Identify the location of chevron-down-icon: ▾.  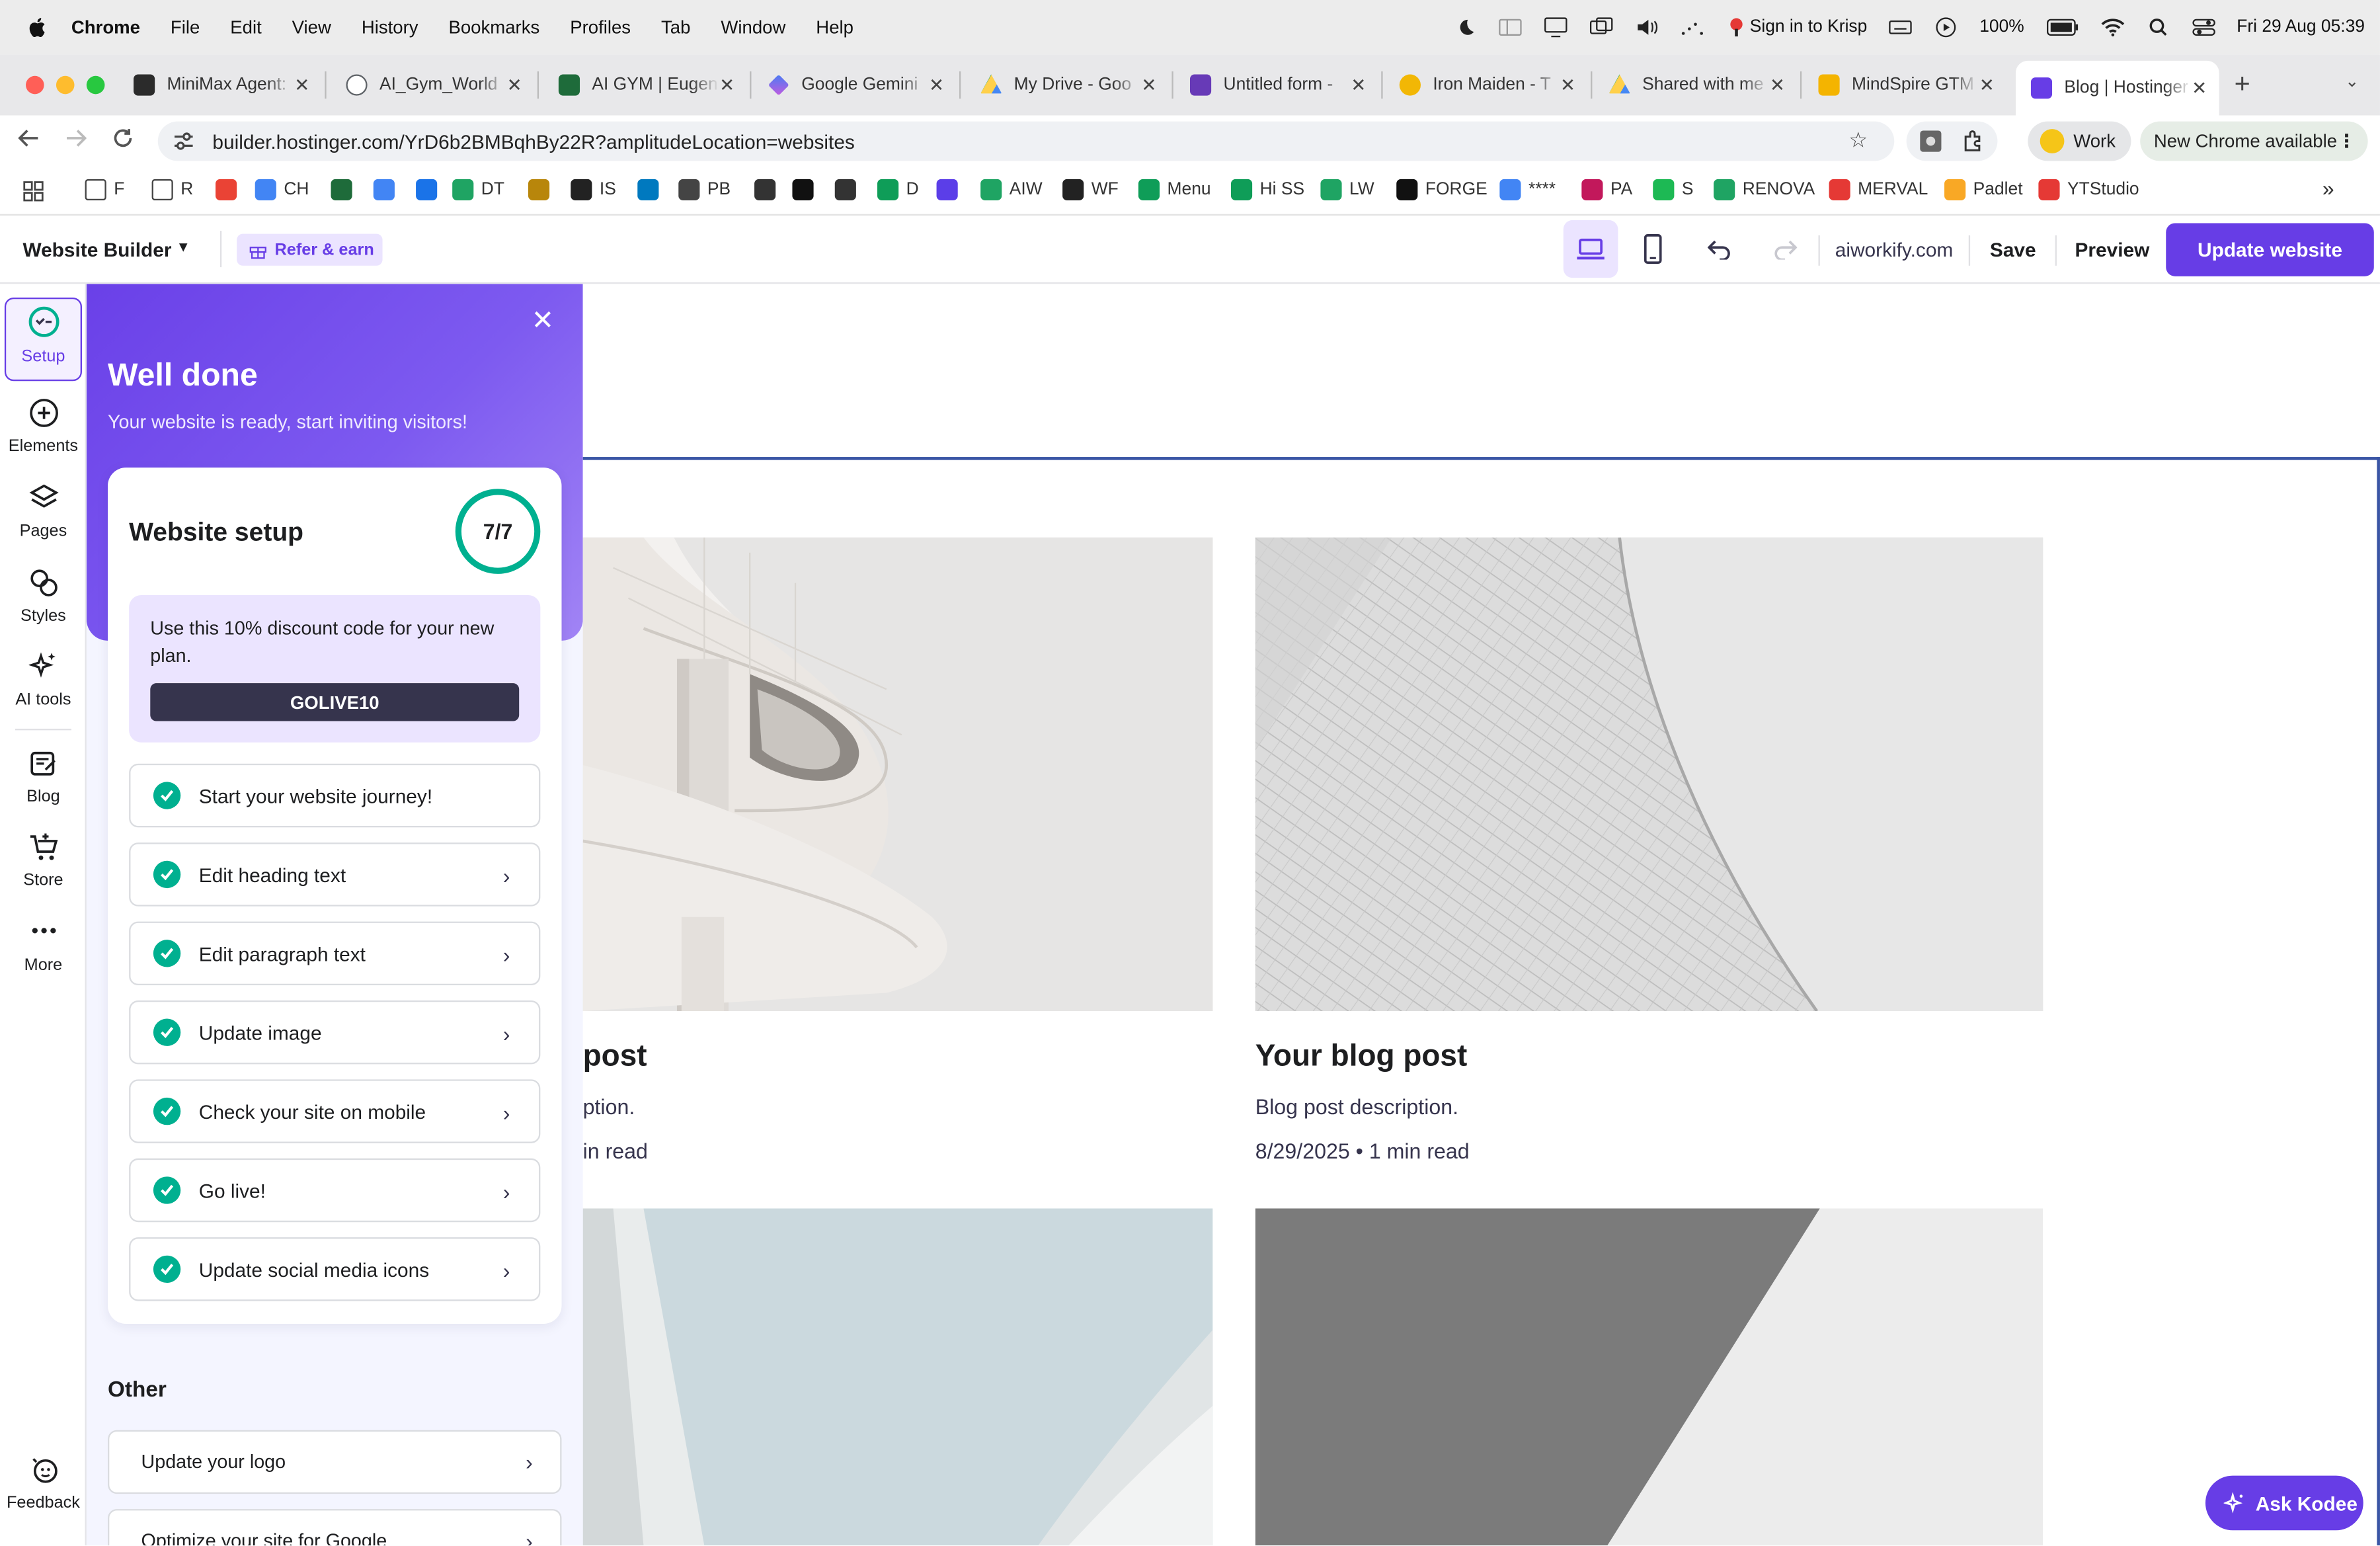
(183, 247).